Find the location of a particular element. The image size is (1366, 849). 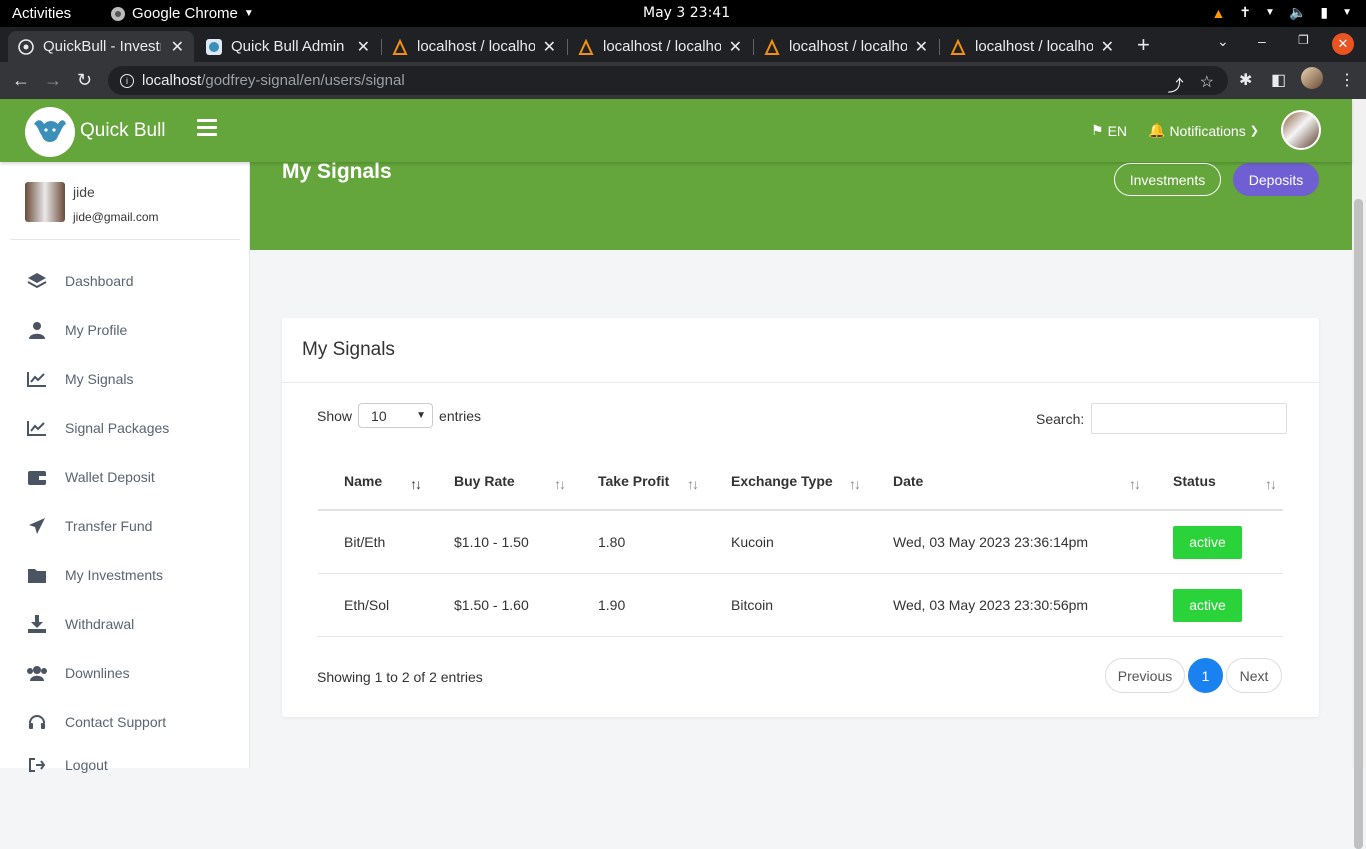

menu-toggle-icon is located at coordinates (207, 129).